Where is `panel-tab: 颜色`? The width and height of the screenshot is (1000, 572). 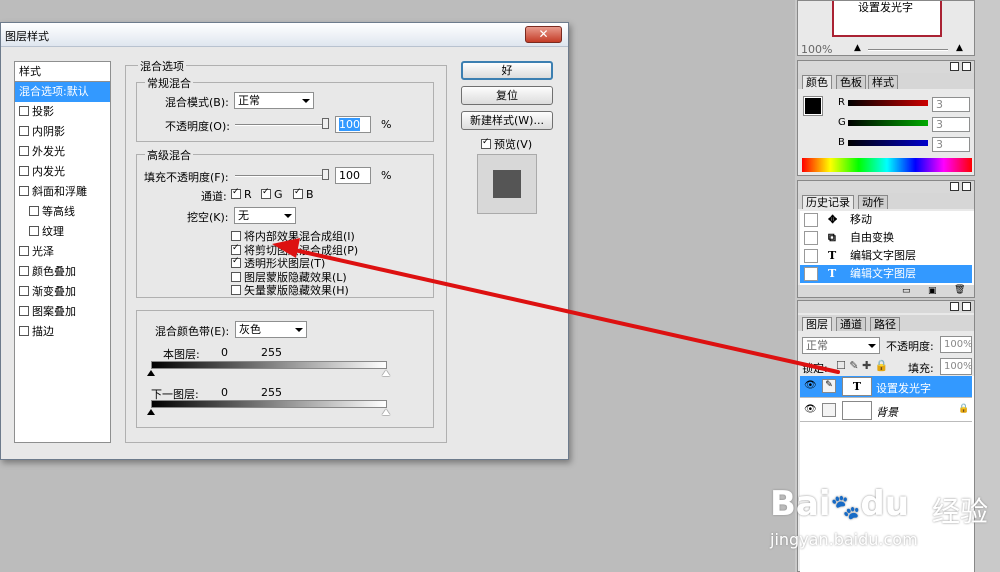 panel-tab: 颜色 is located at coordinates (817, 82).